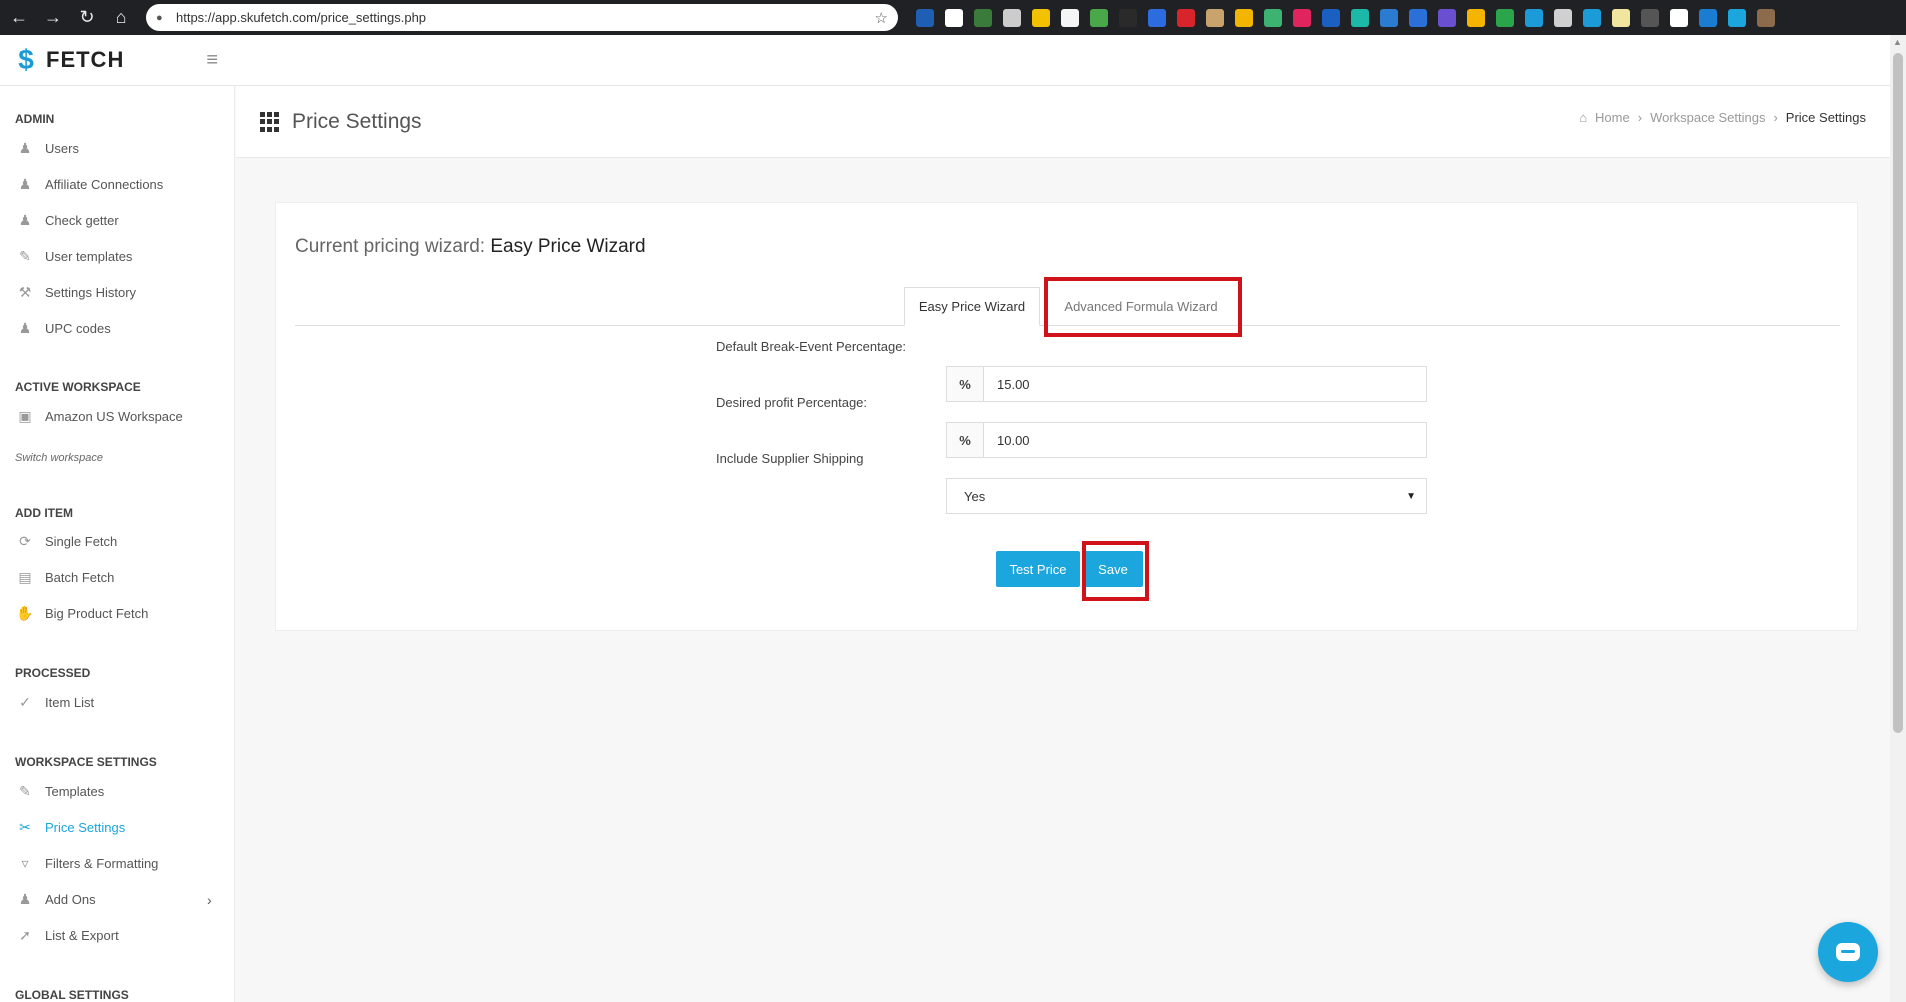  What do you see at coordinates (81, 613) in the screenshot?
I see `sidebar-item-big-product-fetch: ✋ Big Product Fetch` at bounding box center [81, 613].